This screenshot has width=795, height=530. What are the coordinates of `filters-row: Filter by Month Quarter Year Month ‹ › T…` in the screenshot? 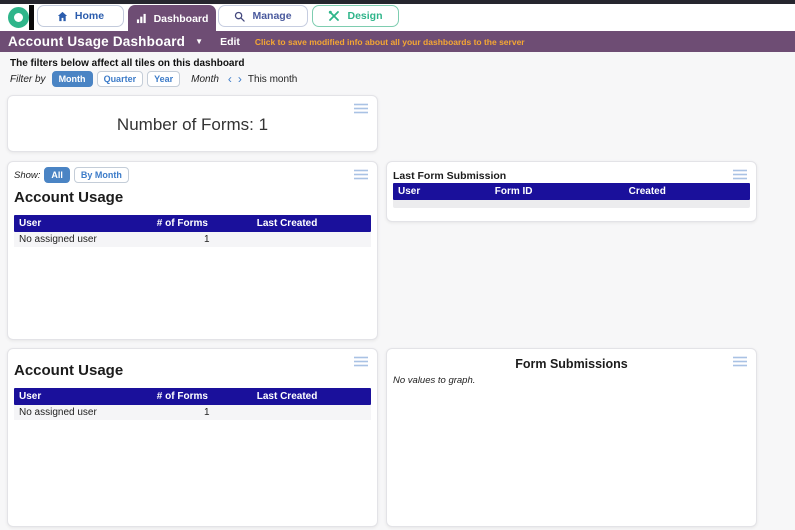 It's located at (153, 79).